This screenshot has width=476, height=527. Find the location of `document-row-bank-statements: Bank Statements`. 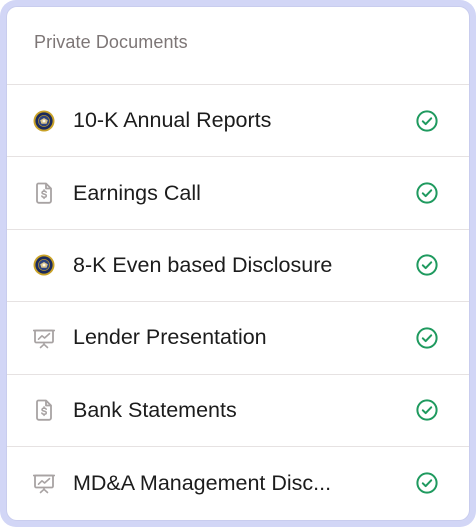

document-row-bank-statements: Bank Statements is located at coordinates (238, 411).